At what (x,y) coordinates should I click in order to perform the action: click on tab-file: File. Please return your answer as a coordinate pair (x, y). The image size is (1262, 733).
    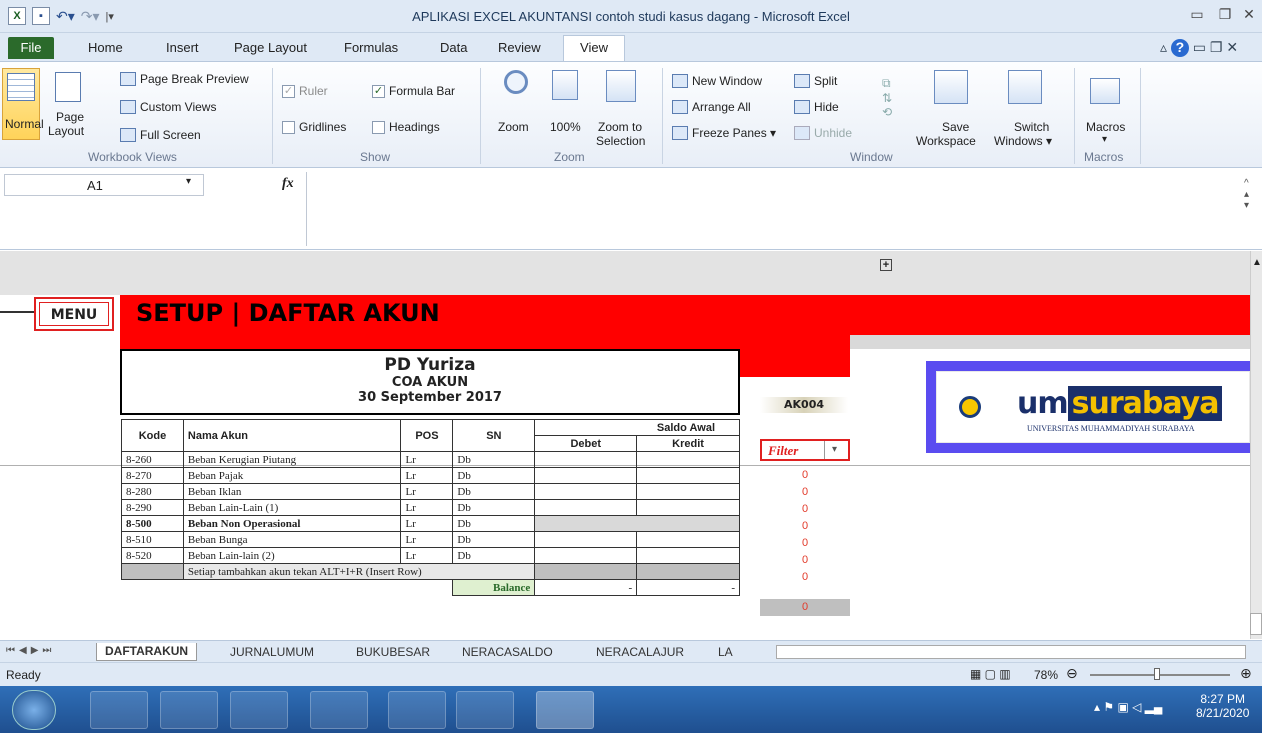
    Looking at the image, I should click on (31, 48).